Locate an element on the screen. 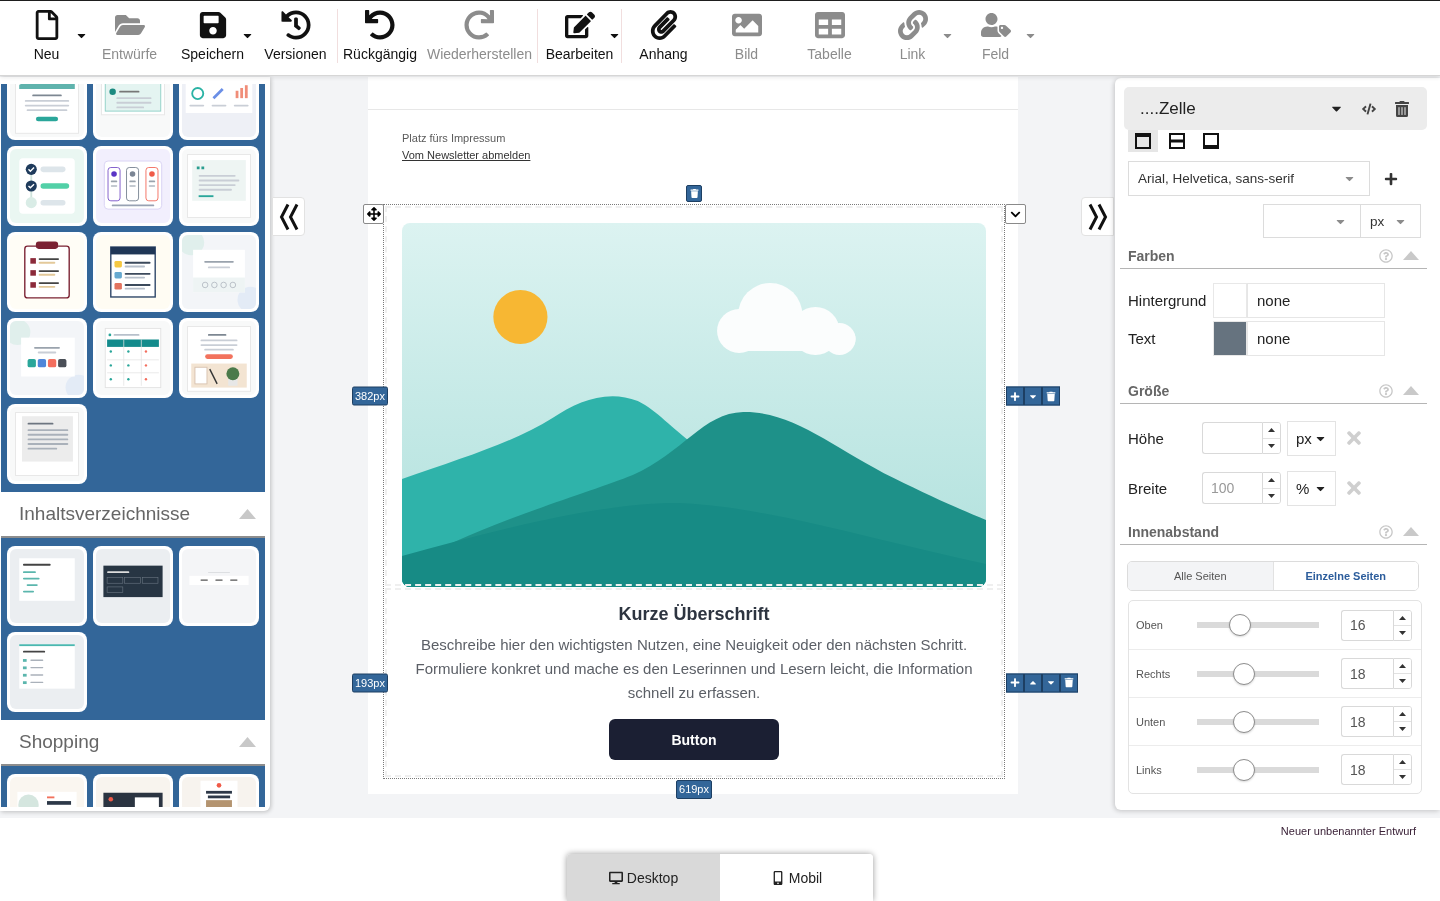 The image size is (1440, 901). delete-button is located at coordinates (1402, 108).